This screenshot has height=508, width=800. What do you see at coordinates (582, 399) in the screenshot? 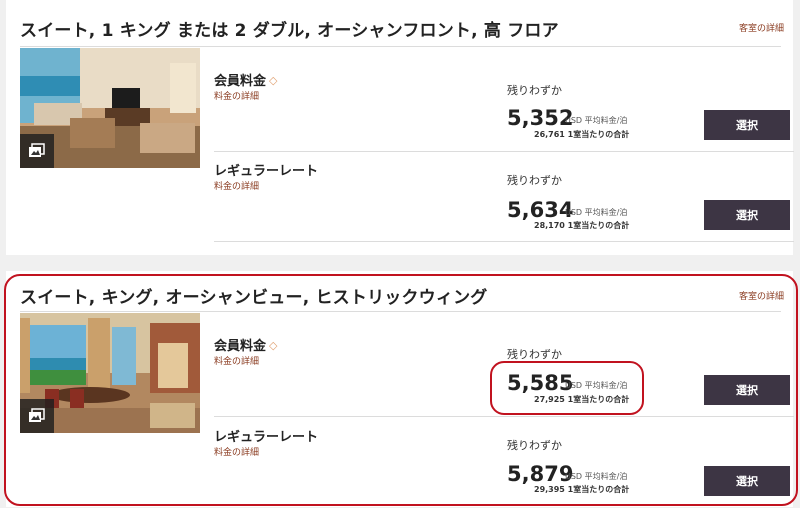
I see `total-price: 27,925 1室当たりの合計` at bounding box center [582, 399].